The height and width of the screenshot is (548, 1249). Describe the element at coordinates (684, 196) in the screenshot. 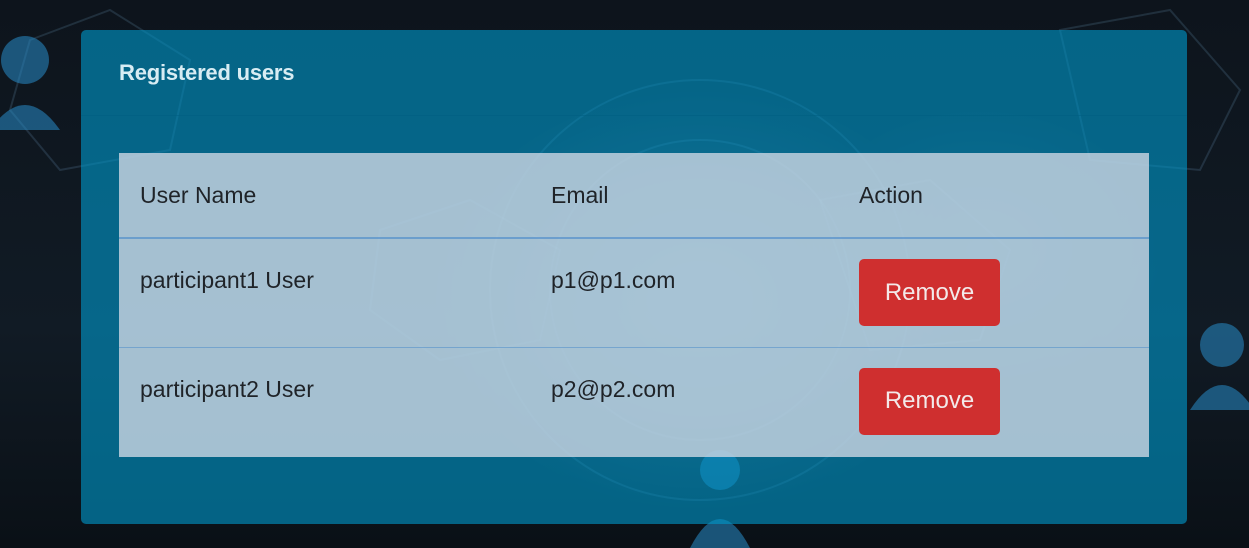

I see `column-header-email: Email` at that location.